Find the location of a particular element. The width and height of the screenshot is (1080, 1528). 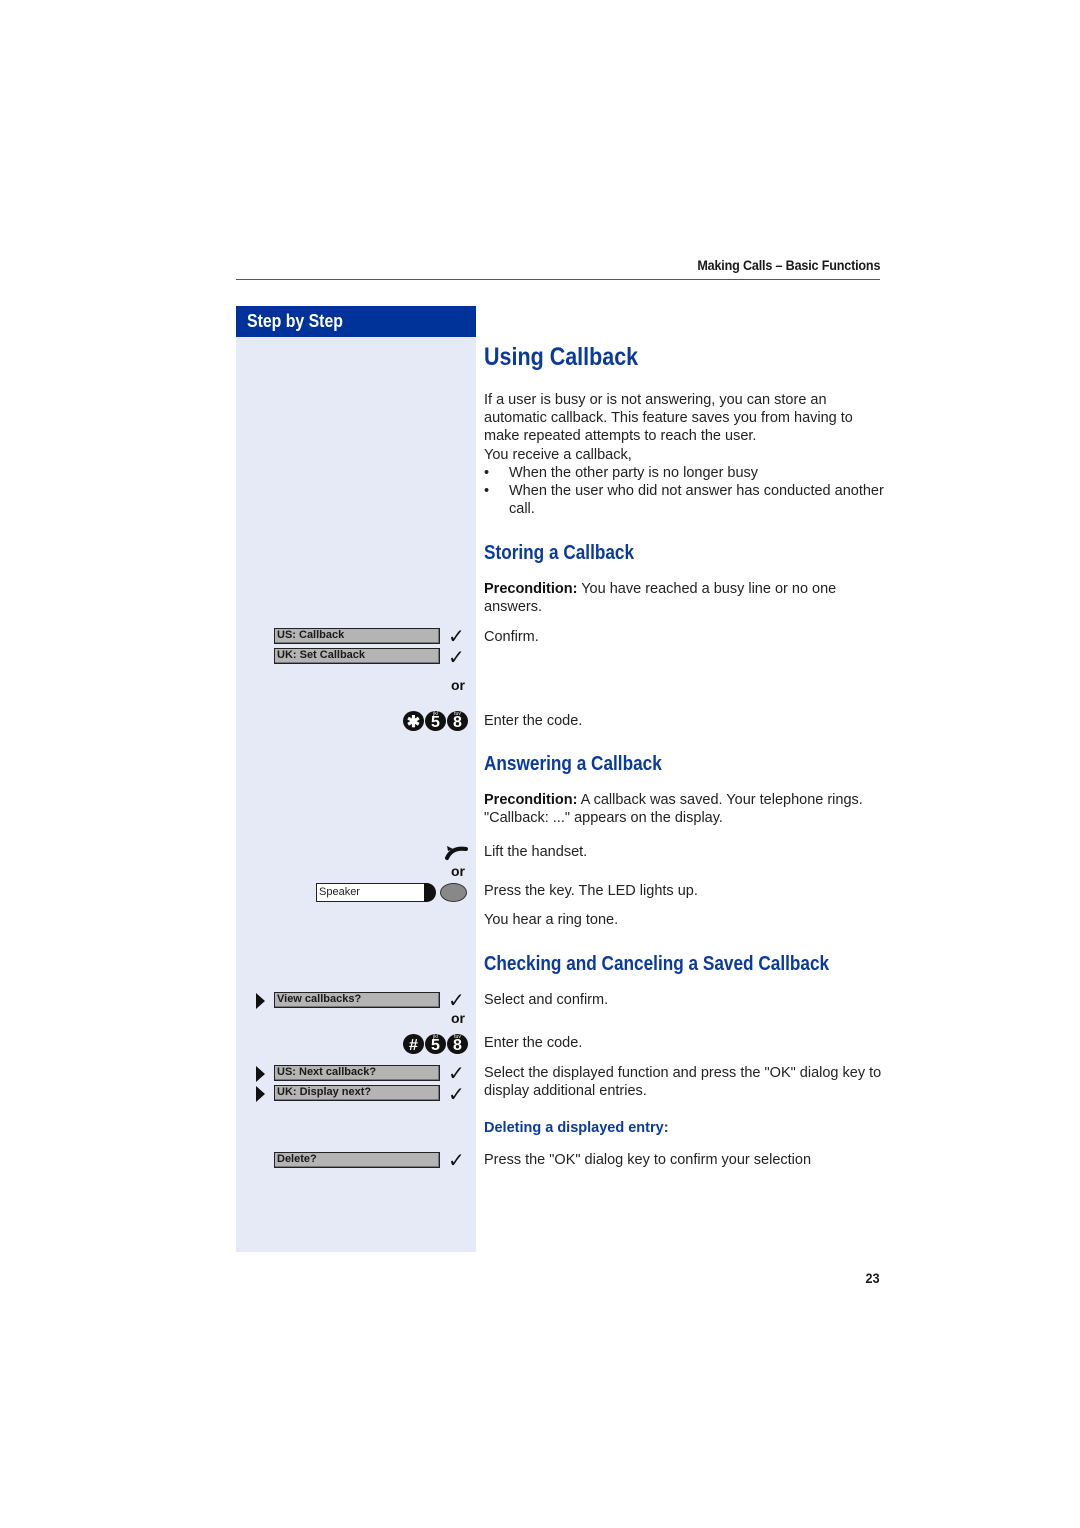

receive-line: You receive a callback, is located at coordinates (558, 455).